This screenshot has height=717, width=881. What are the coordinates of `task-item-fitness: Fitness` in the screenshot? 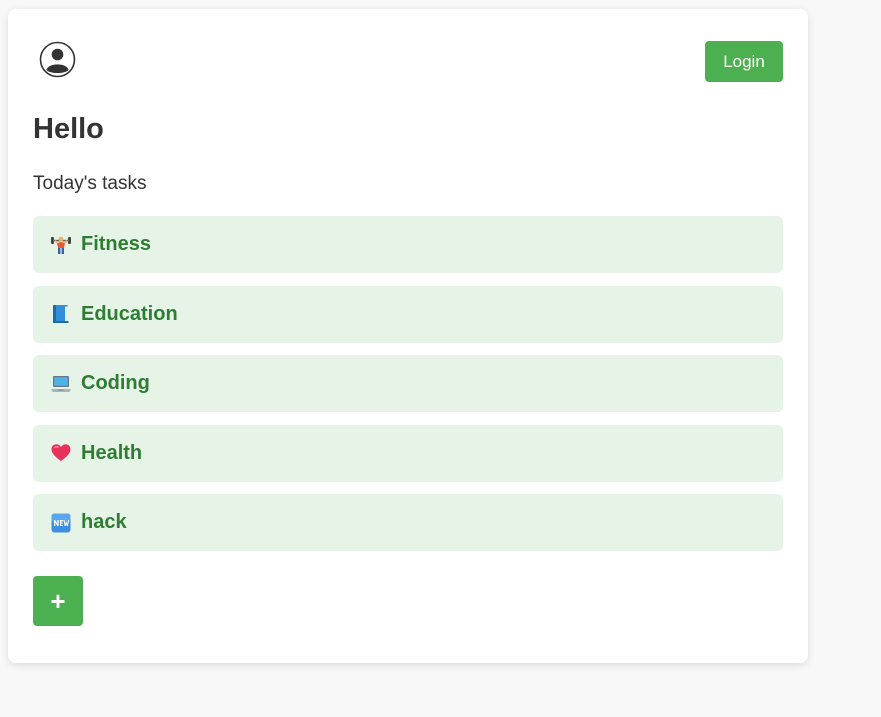 It's located at (408, 244).